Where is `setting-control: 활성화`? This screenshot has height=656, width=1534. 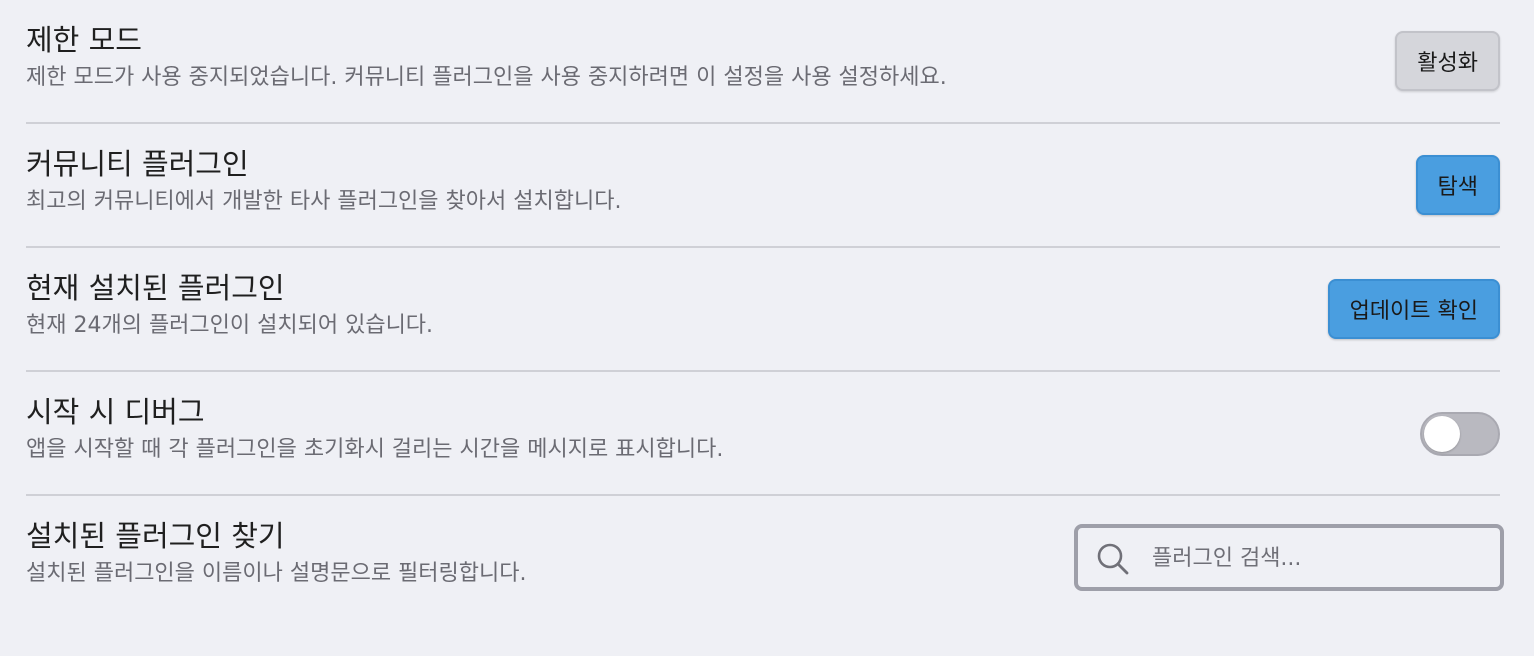 setting-control: 활성화 is located at coordinates (1447, 61).